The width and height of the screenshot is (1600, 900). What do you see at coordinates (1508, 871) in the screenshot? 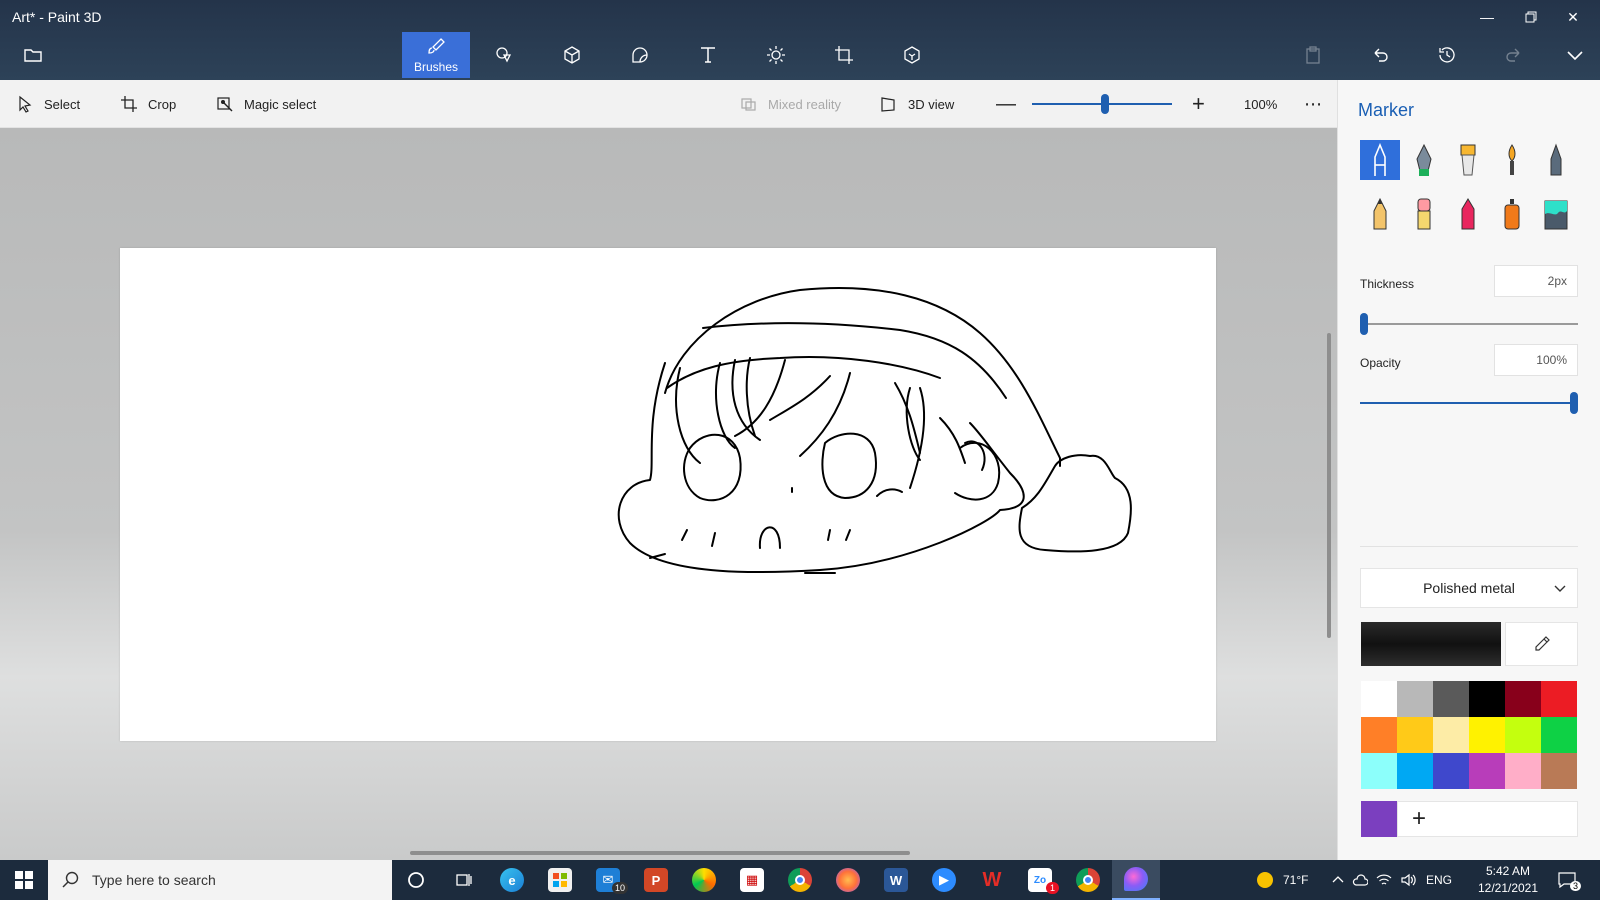
I see `clock-time: 5:42 AM` at bounding box center [1508, 871].